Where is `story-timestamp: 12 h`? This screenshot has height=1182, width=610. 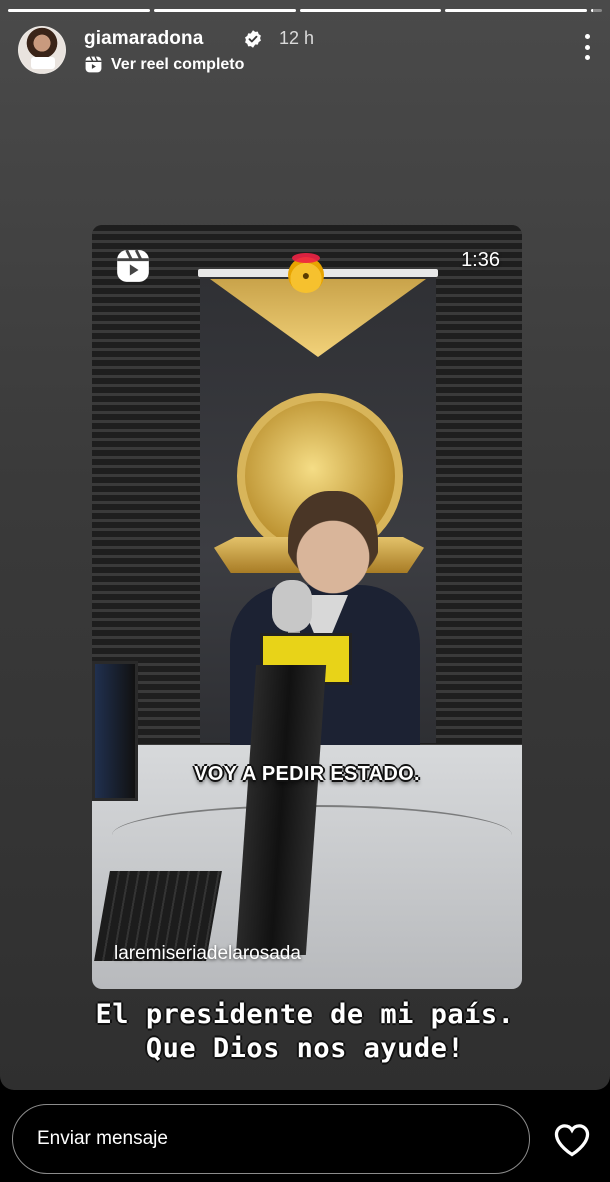
story-timestamp: 12 h is located at coordinates (297, 38).